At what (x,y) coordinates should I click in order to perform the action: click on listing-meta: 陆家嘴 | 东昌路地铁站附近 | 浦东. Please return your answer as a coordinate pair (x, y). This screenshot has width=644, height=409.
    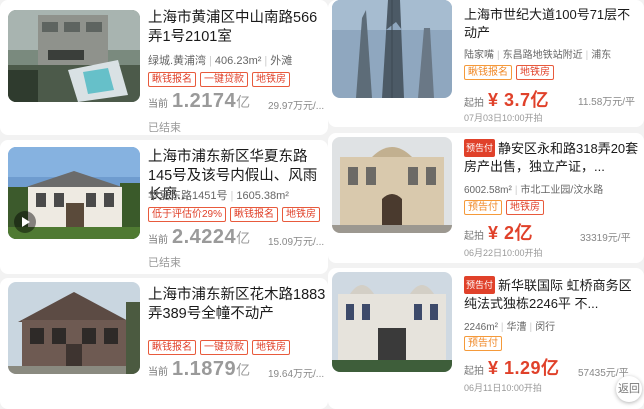
    Looking at the image, I should click on (538, 55).